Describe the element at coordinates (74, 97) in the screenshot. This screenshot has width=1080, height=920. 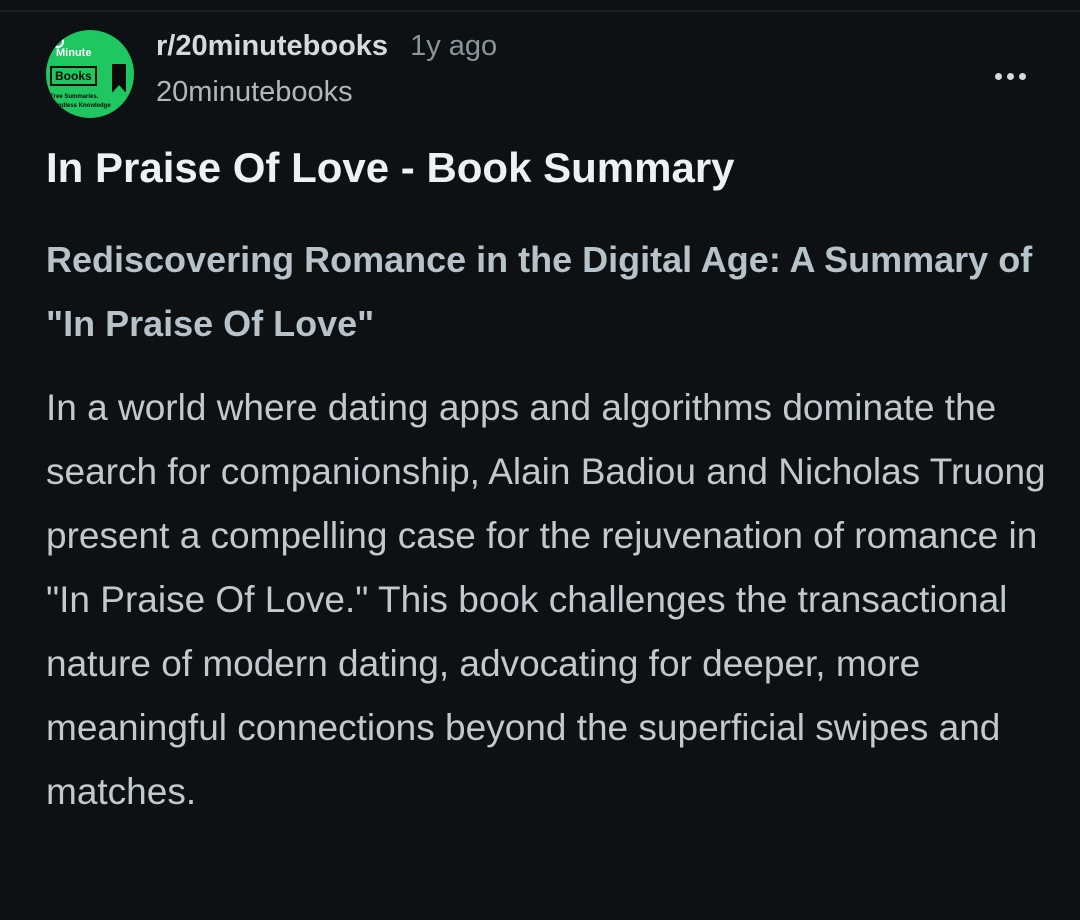
I see `avatar-logo-line3: Free Summaries.` at that location.